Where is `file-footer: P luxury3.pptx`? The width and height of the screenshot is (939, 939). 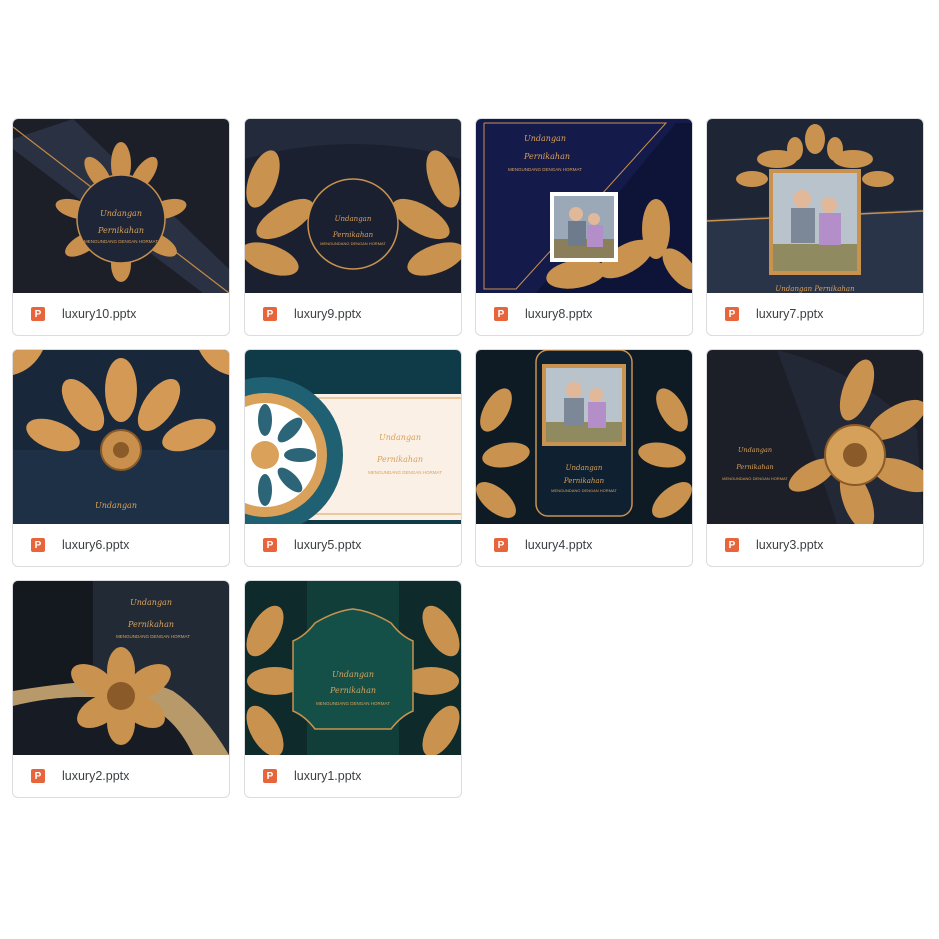 file-footer: P luxury3.pptx is located at coordinates (815, 545).